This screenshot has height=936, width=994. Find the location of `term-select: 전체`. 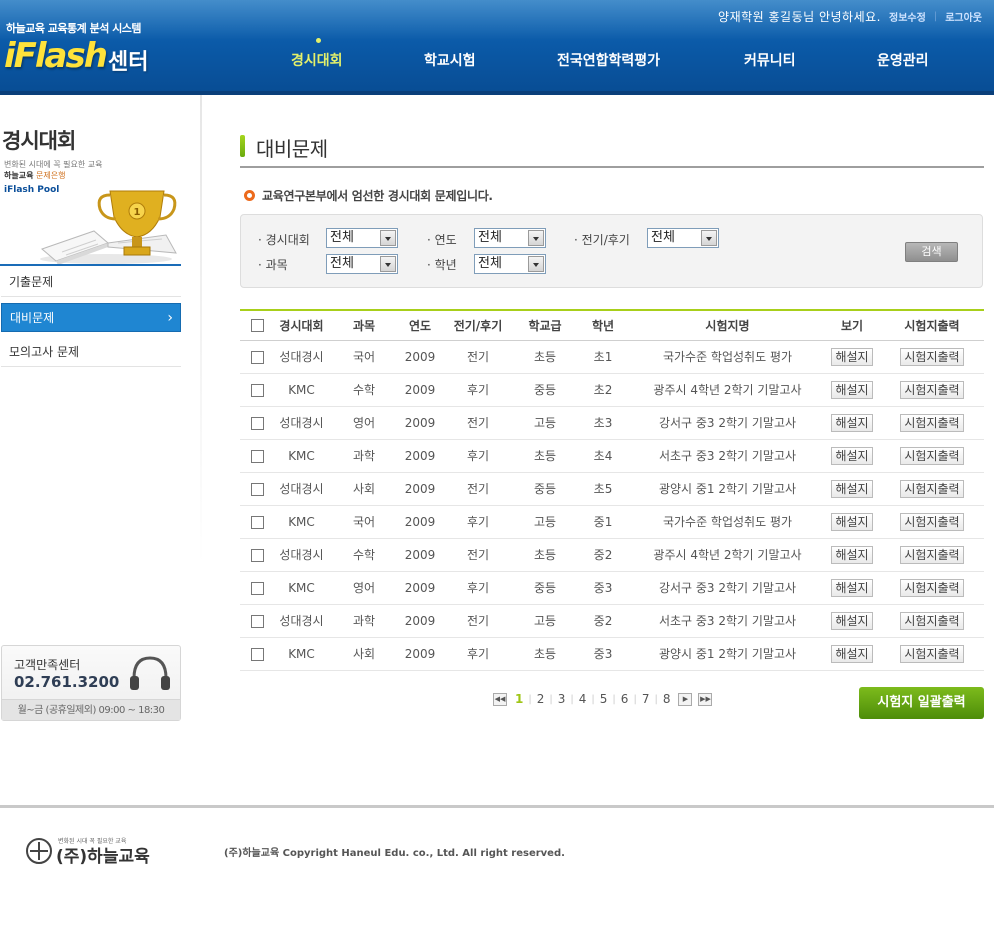

term-select: 전체 is located at coordinates (683, 238).